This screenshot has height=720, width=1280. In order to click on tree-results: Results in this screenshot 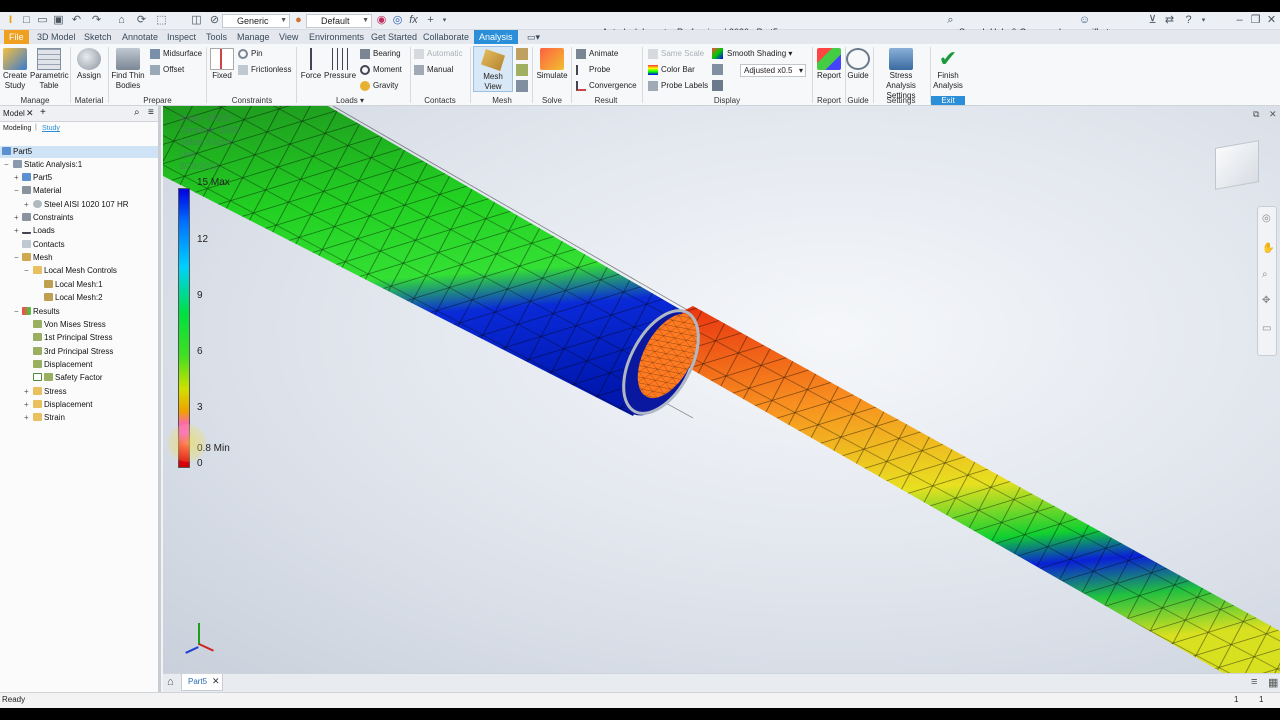, I will do `click(41, 312)`.